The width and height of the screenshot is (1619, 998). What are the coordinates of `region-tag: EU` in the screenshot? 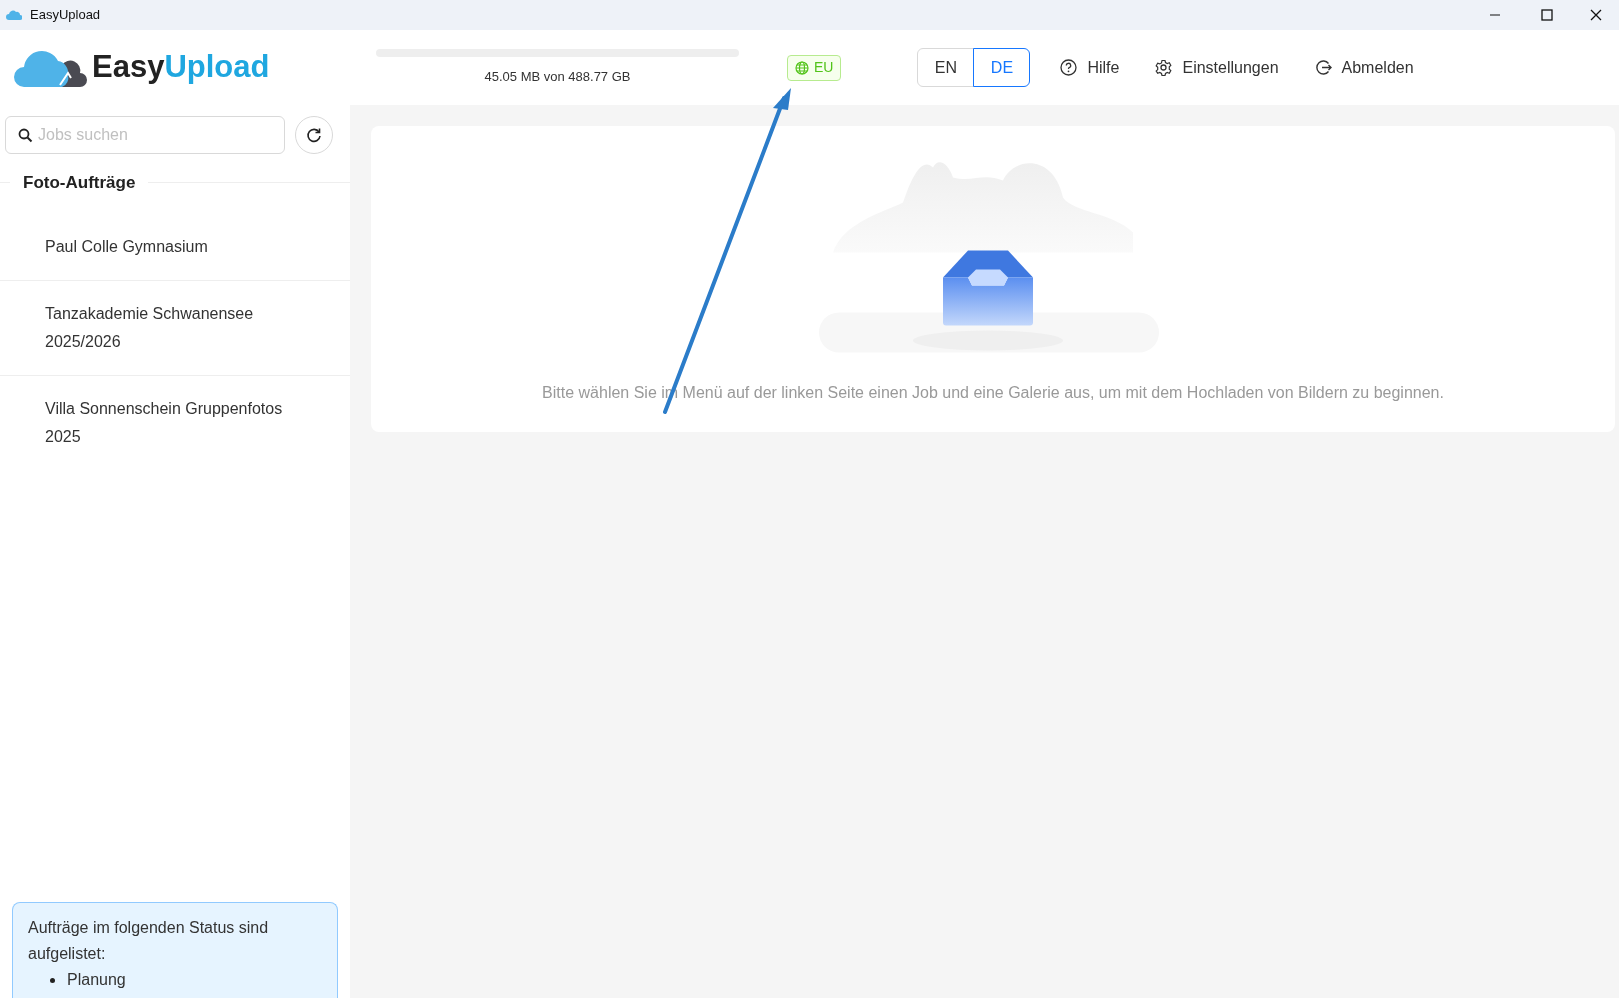 It's located at (814, 67).